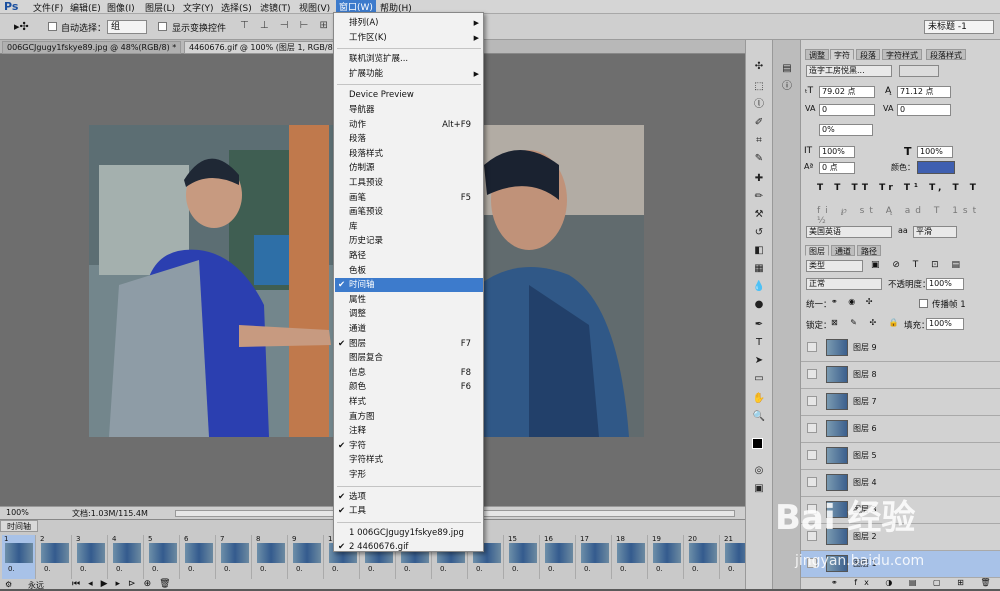 The width and height of the screenshot is (1000, 591). I want to click on window-menu-item: ✔ 字符, so click(409, 446).